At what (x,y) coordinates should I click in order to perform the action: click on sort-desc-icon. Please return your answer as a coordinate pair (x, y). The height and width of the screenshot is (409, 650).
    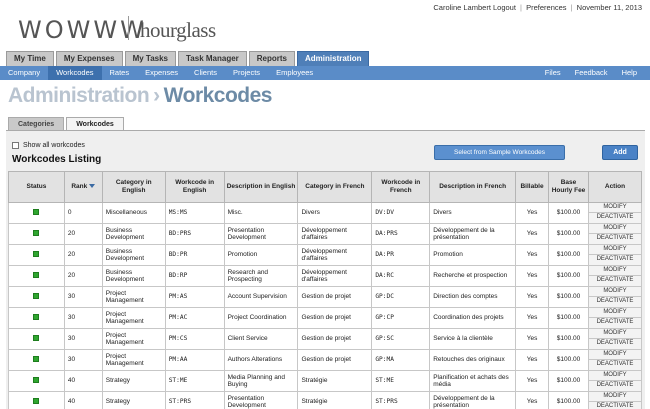
    Looking at the image, I should click on (92, 186).